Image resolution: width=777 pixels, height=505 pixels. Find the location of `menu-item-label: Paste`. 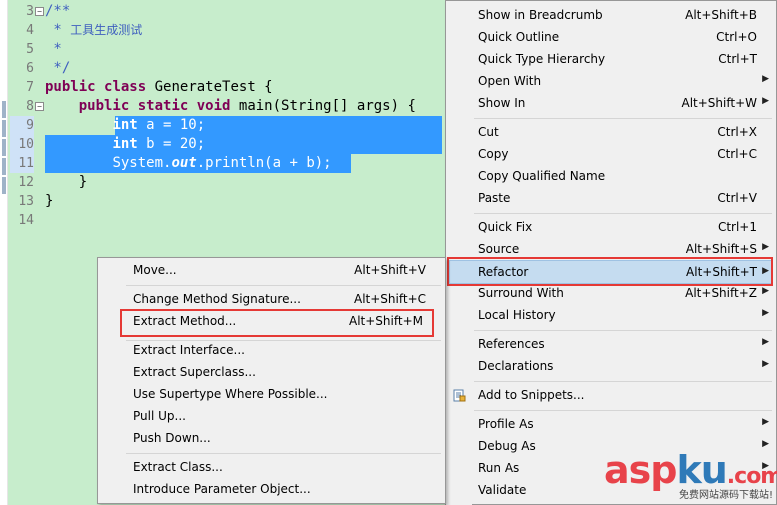

menu-item-label: Paste is located at coordinates (494, 198).